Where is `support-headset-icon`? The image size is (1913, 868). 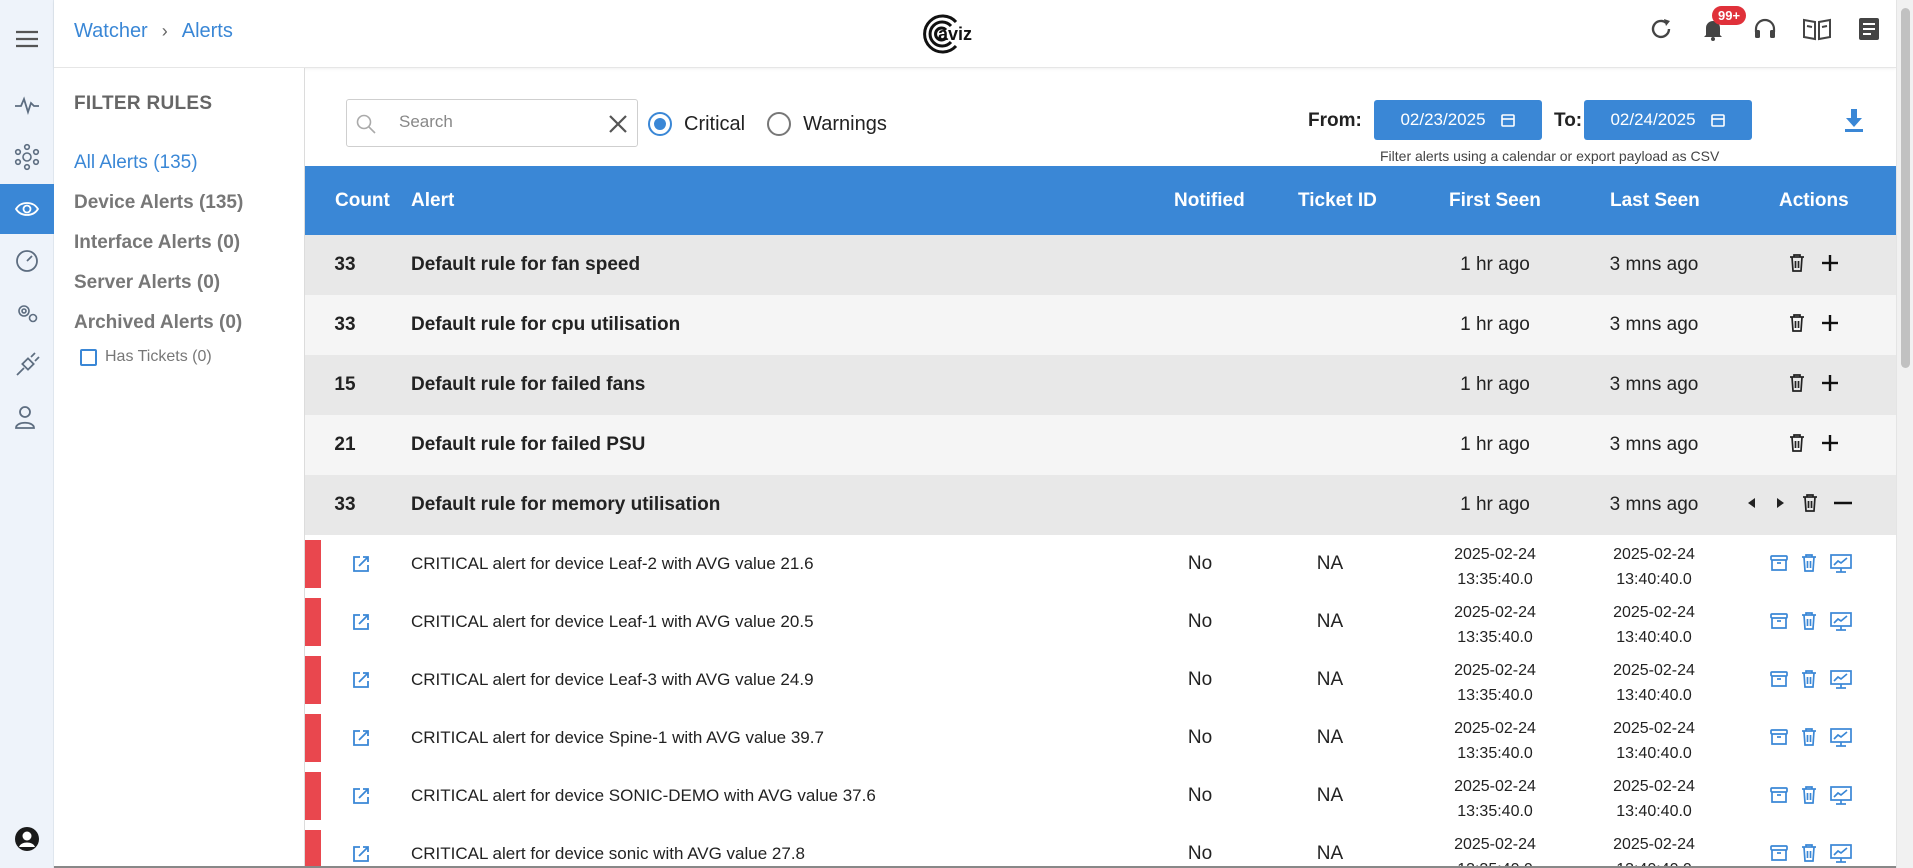 support-headset-icon is located at coordinates (1765, 29).